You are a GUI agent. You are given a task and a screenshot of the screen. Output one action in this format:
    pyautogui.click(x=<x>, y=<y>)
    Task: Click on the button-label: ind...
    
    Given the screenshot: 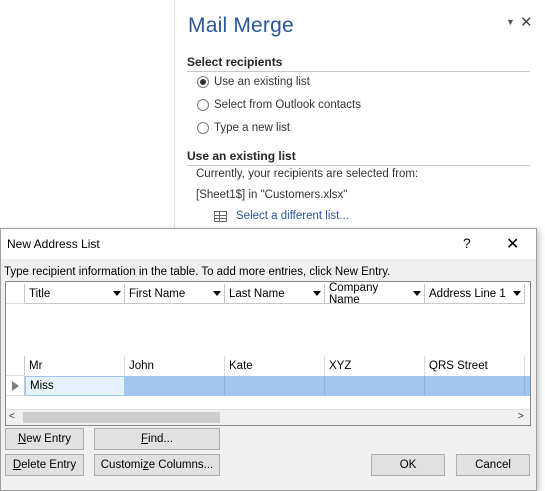 What is the action you would take?
    pyautogui.click(x=160, y=439)
    